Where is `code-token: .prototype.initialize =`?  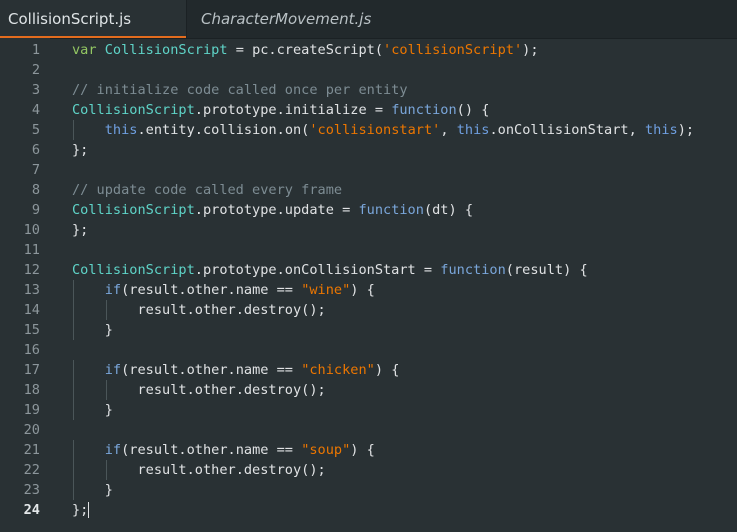 code-token: .prototype.initialize = is located at coordinates (293, 110).